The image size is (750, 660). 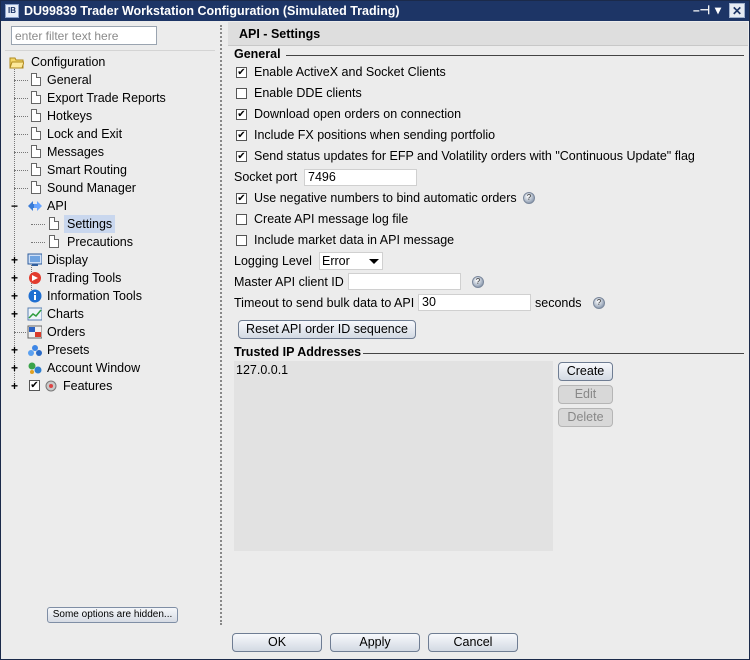 What do you see at coordinates (67, 260) in the screenshot?
I see `tree-label: Display` at bounding box center [67, 260].